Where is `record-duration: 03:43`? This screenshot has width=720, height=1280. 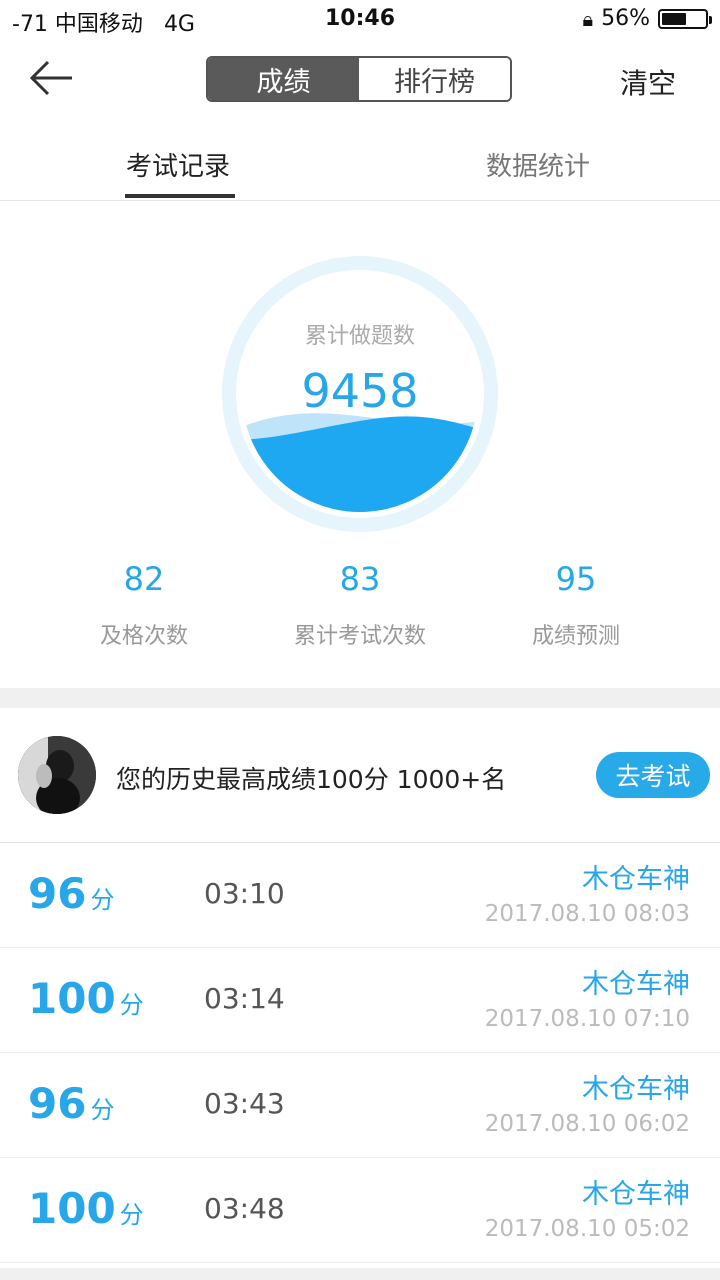 record-duration: 03:43 is located at coordinates (244, 1103).